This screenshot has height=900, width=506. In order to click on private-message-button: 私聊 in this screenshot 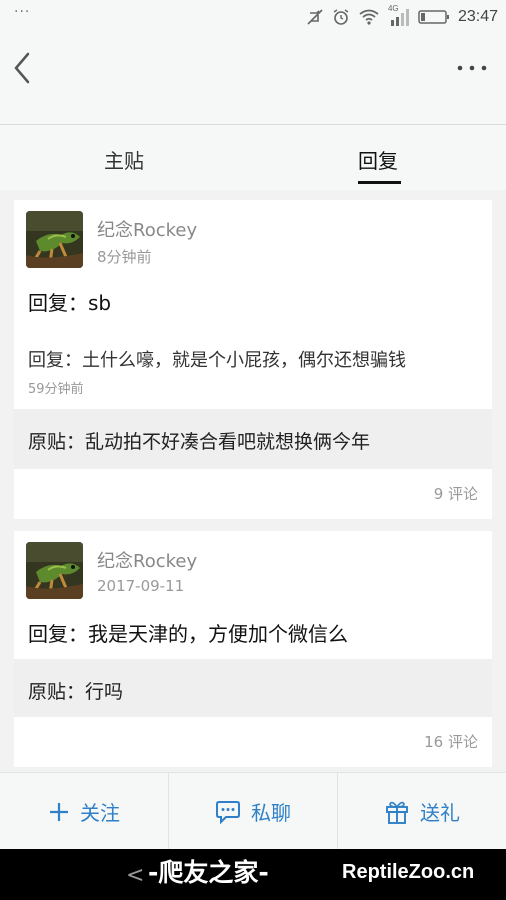, I will do `click(253, 811)`.